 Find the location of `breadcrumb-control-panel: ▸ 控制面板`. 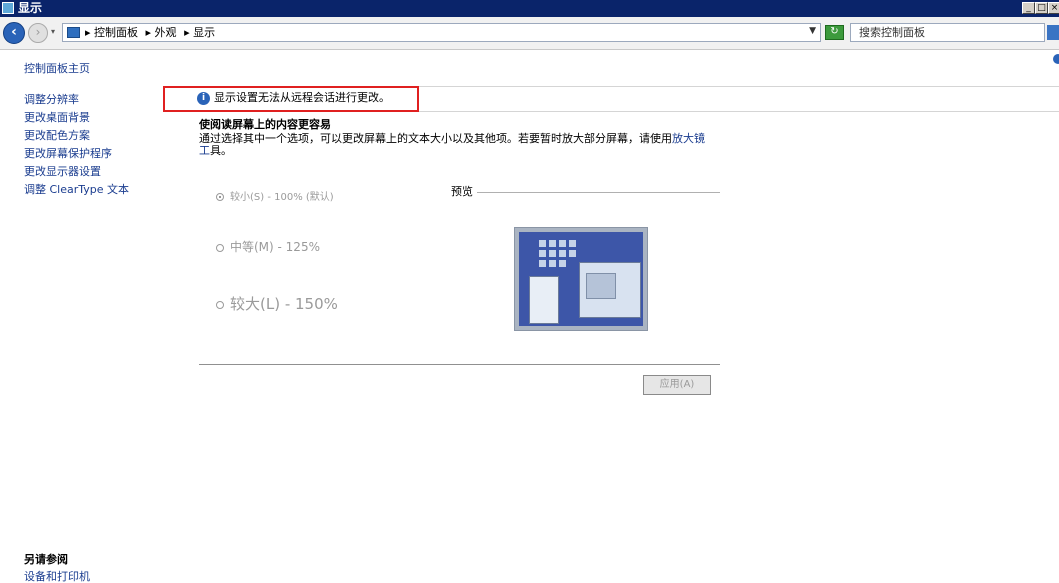

breadcrumb-control-panel: ▸ 控制面板 is located at coordinates (111, 32).